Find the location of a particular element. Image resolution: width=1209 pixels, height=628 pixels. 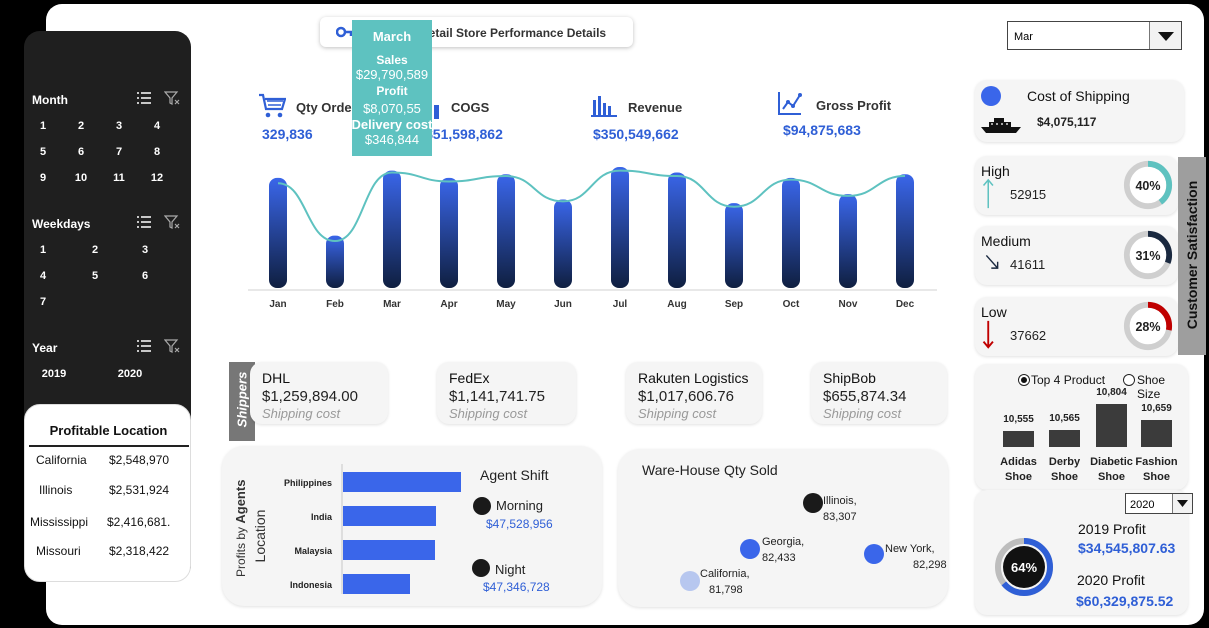

tooltip-delivery-value: $346,844 is located at coordinates (392, 139).